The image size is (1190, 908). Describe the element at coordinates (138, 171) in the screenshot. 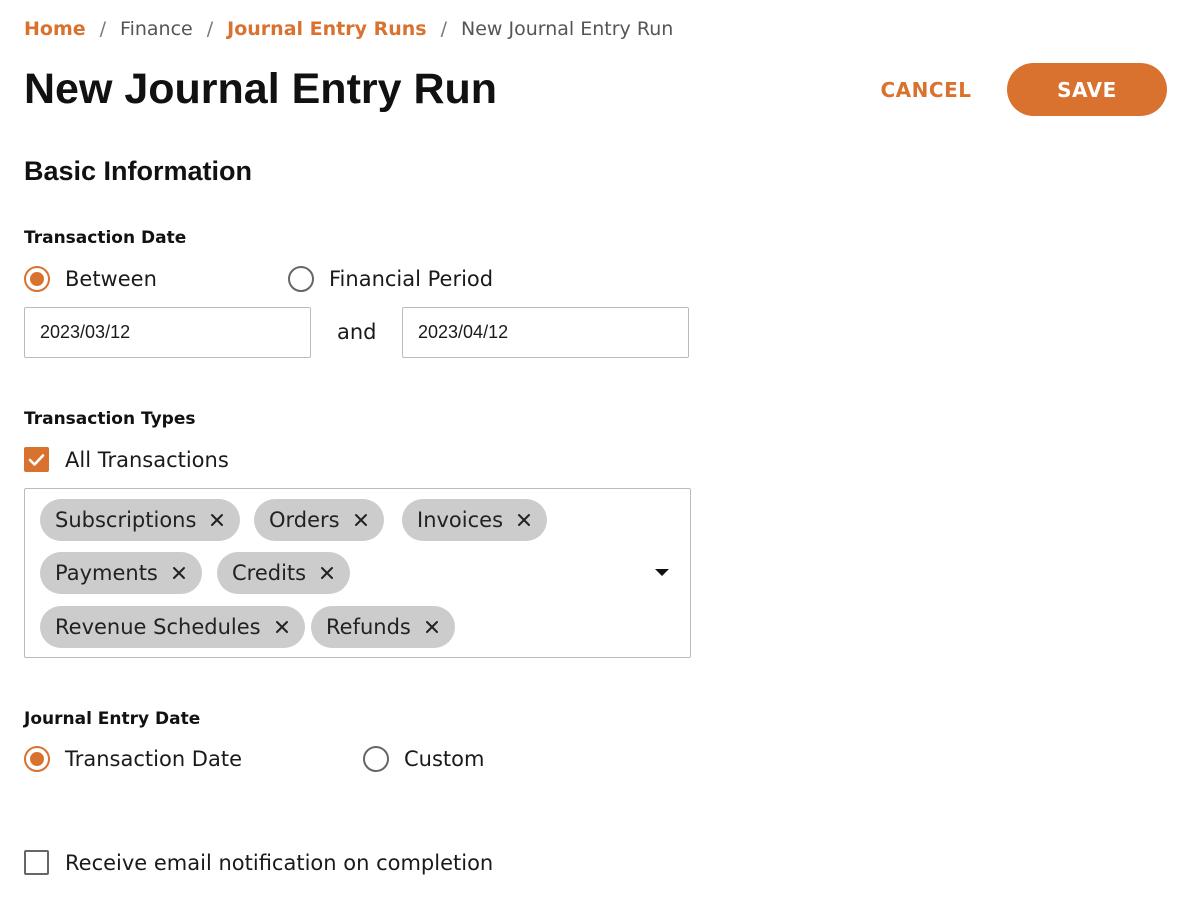

I see `section-title-basic-information: Basic Information` at that location.